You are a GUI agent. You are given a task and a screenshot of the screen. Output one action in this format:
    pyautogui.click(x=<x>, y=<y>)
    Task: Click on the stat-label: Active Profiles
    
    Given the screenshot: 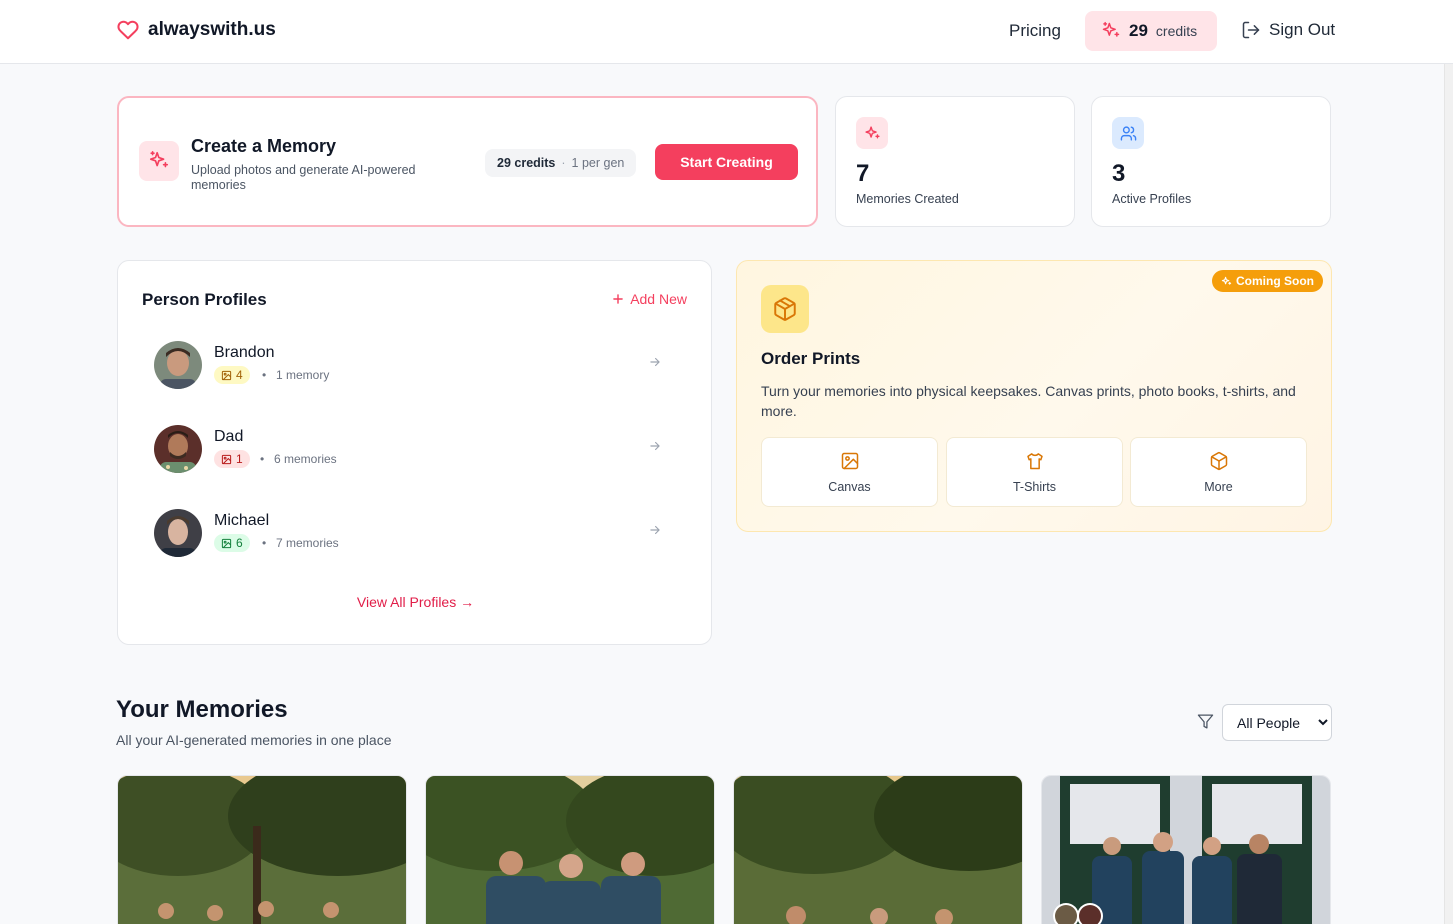 What is the action you would take?
    pyautogui.click(x=1152, y=199)
    